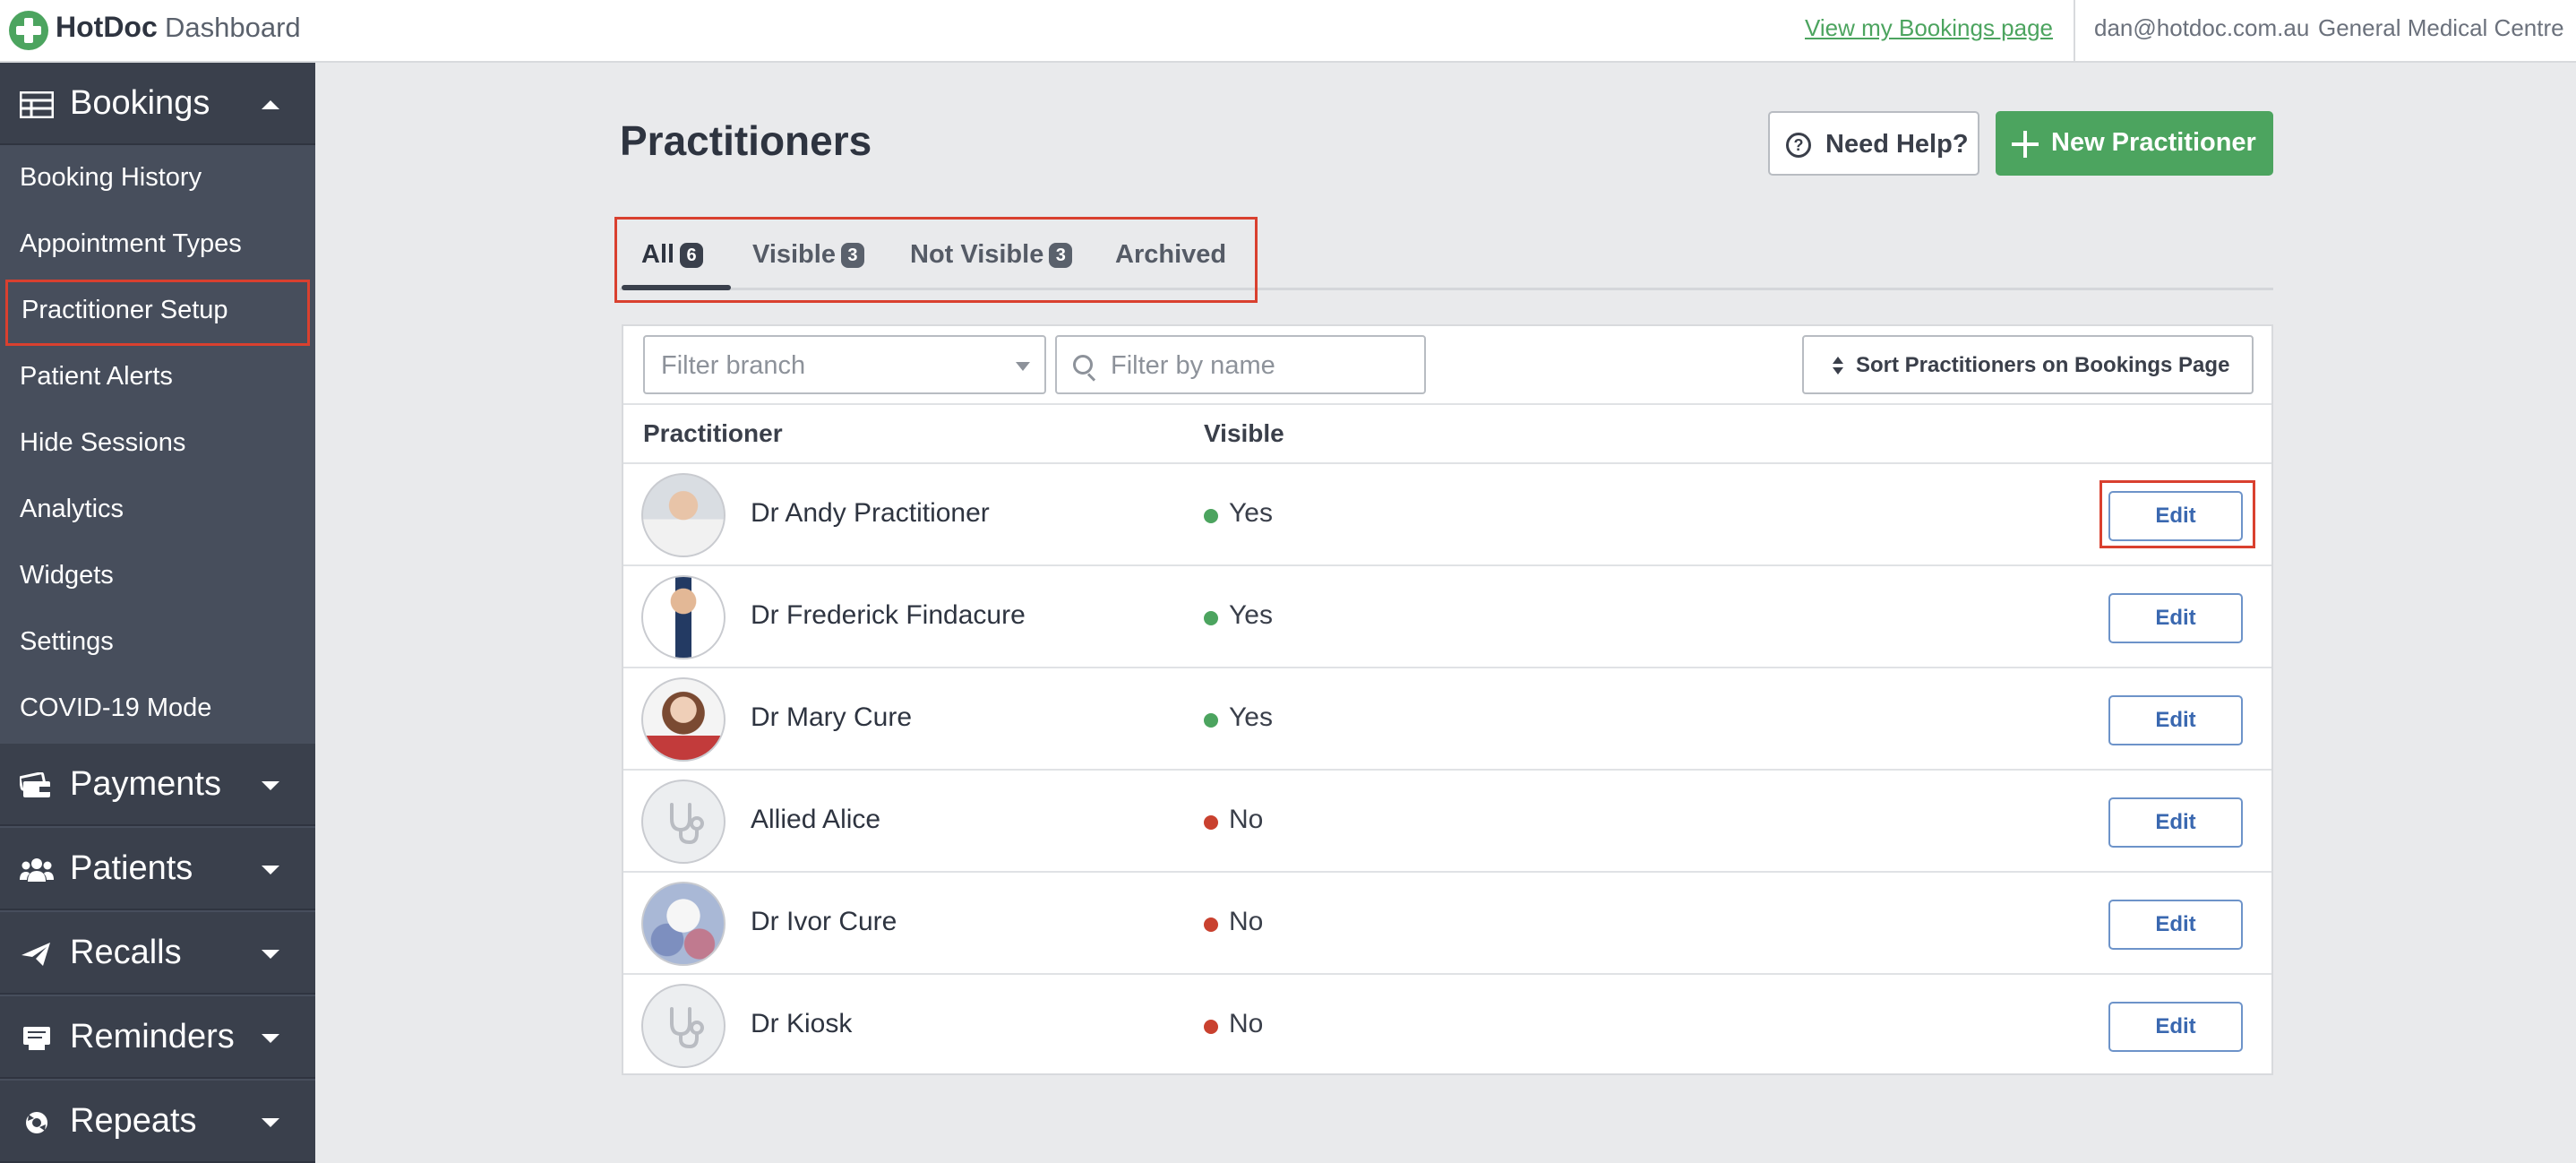  I want to click on table-header: Practitioner Visible, so click(1447, 433).